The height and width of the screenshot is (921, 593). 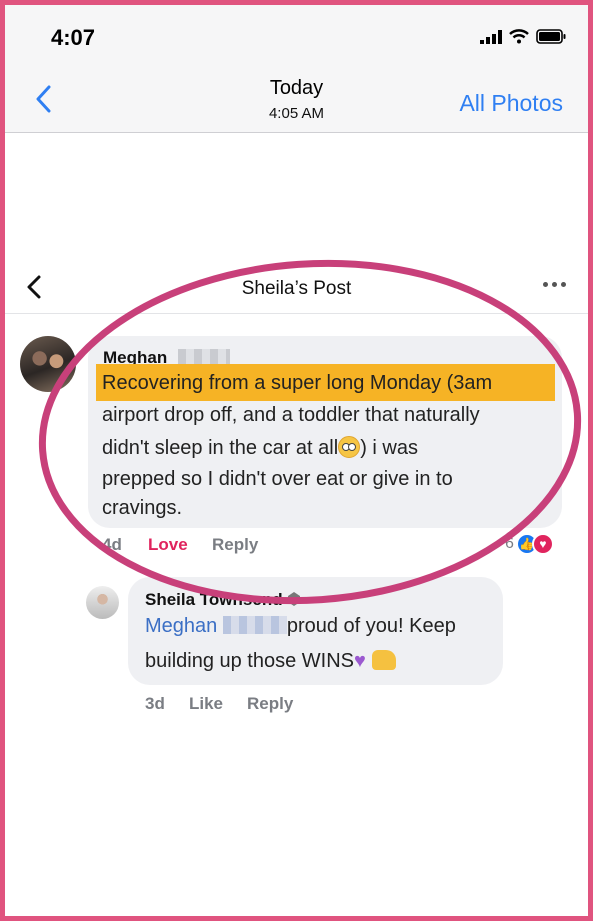 I want to click on reaction-count: 6, so click(x=509, y=543).